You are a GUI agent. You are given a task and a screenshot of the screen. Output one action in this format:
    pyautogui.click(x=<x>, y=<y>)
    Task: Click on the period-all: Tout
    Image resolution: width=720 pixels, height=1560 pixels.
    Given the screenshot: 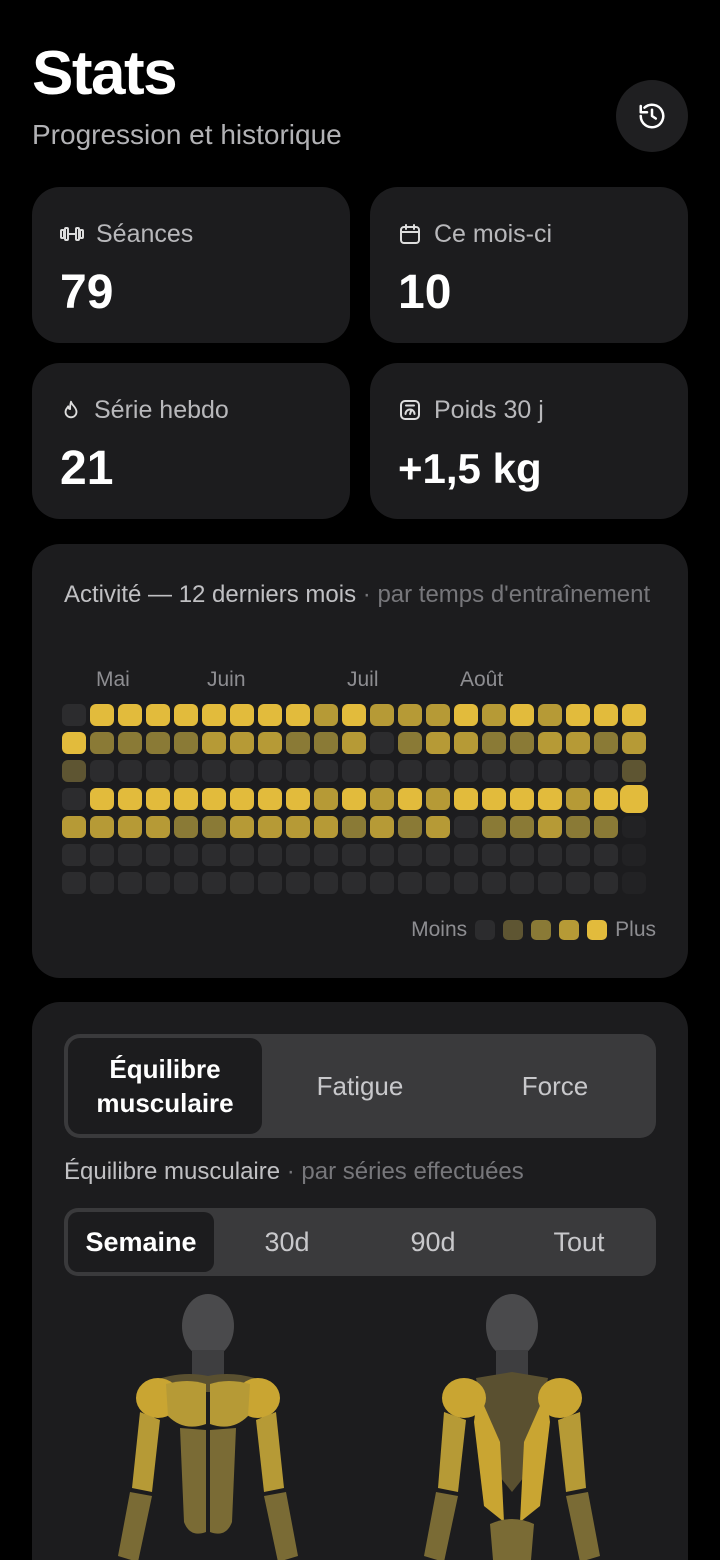 What is the action you would take?
    pyautogui.click(x=579, y=1242)
    